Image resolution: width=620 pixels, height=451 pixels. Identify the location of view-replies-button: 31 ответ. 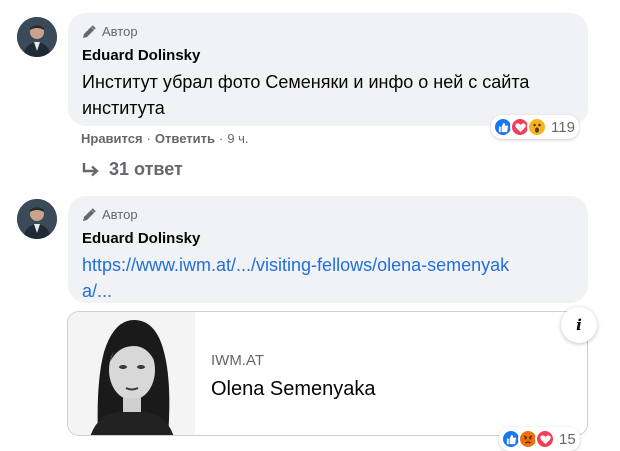
(132, 169).